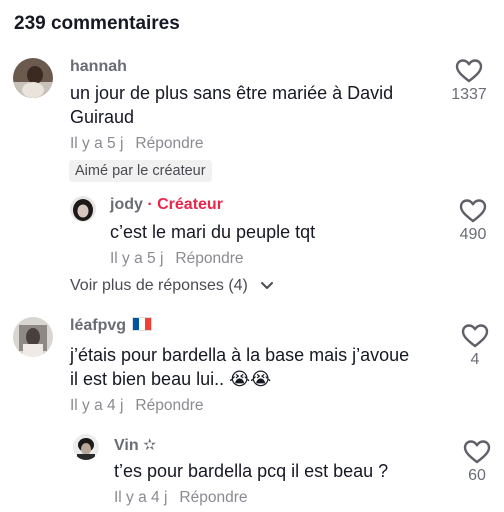 This screenshot has width=504, height=512. What do you see at coordinates (135, 445) in the screenshot?
I see `reply-username: Vin ✫` at bounding box center [135, 445].